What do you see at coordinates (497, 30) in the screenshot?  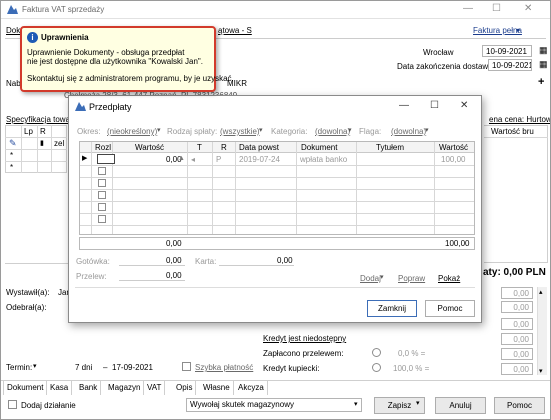 I see `invoice-kind-link: Faktura pełna` at bounding box center [497, 30].